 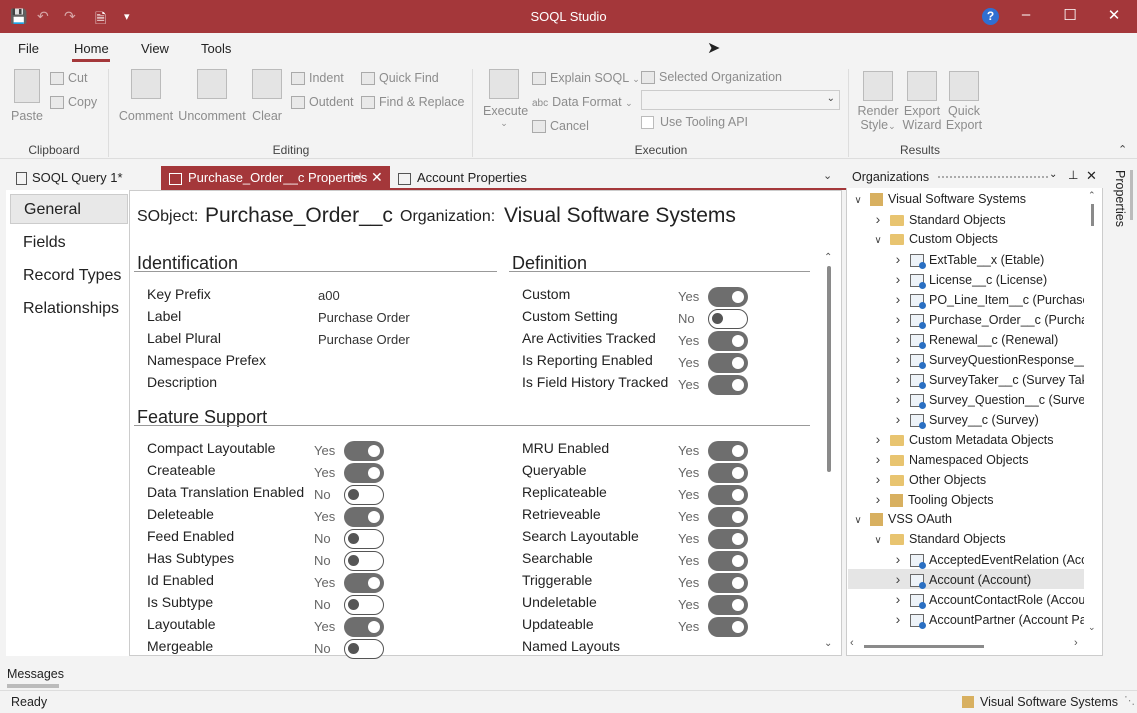 I want to click on tree-vertical-scrollbar: ⌃ ⌄, so click(x=1093, y=414).